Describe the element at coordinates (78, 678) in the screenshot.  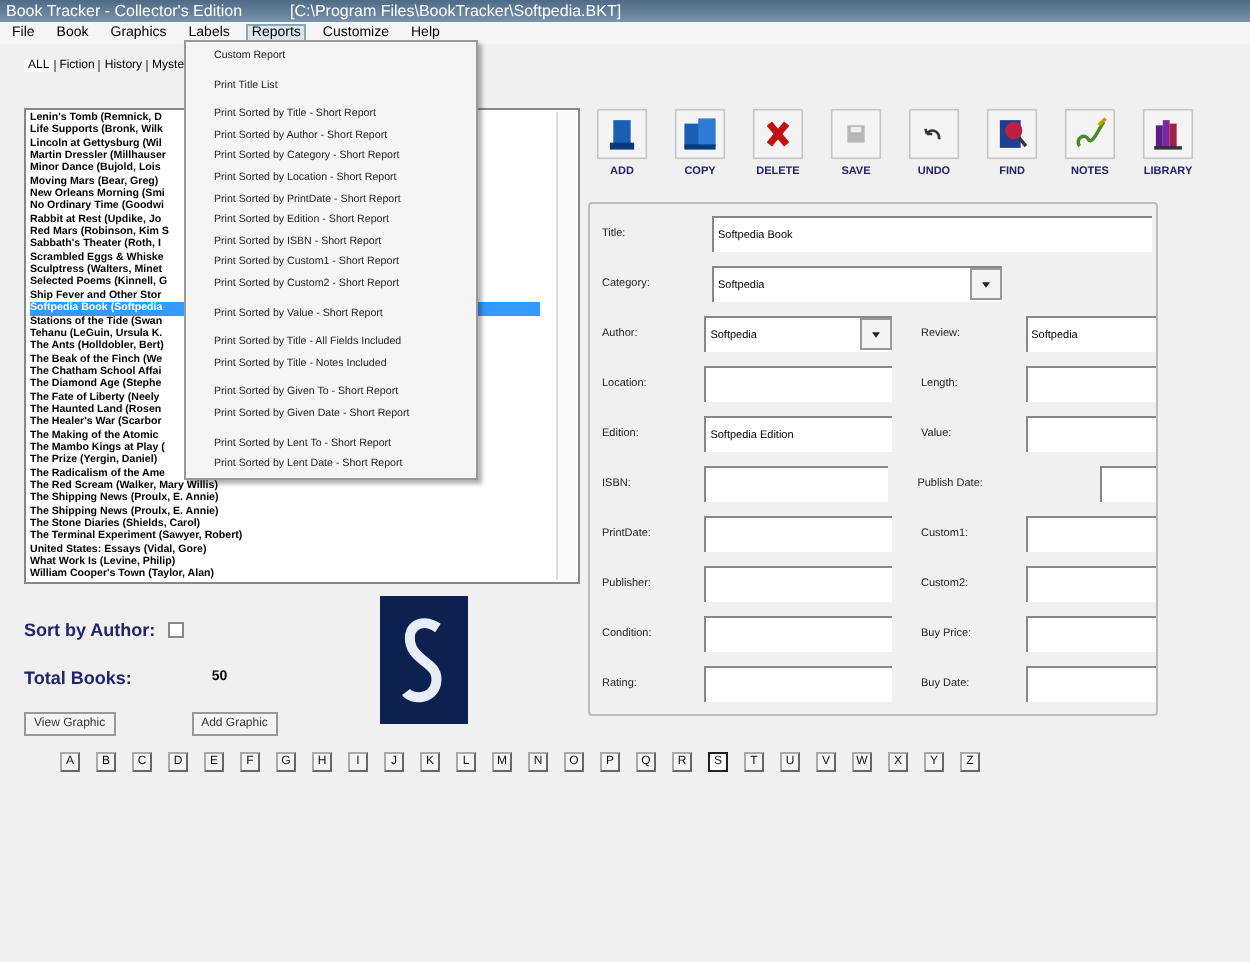
I see `total-books-label: Total Books:` at that location.